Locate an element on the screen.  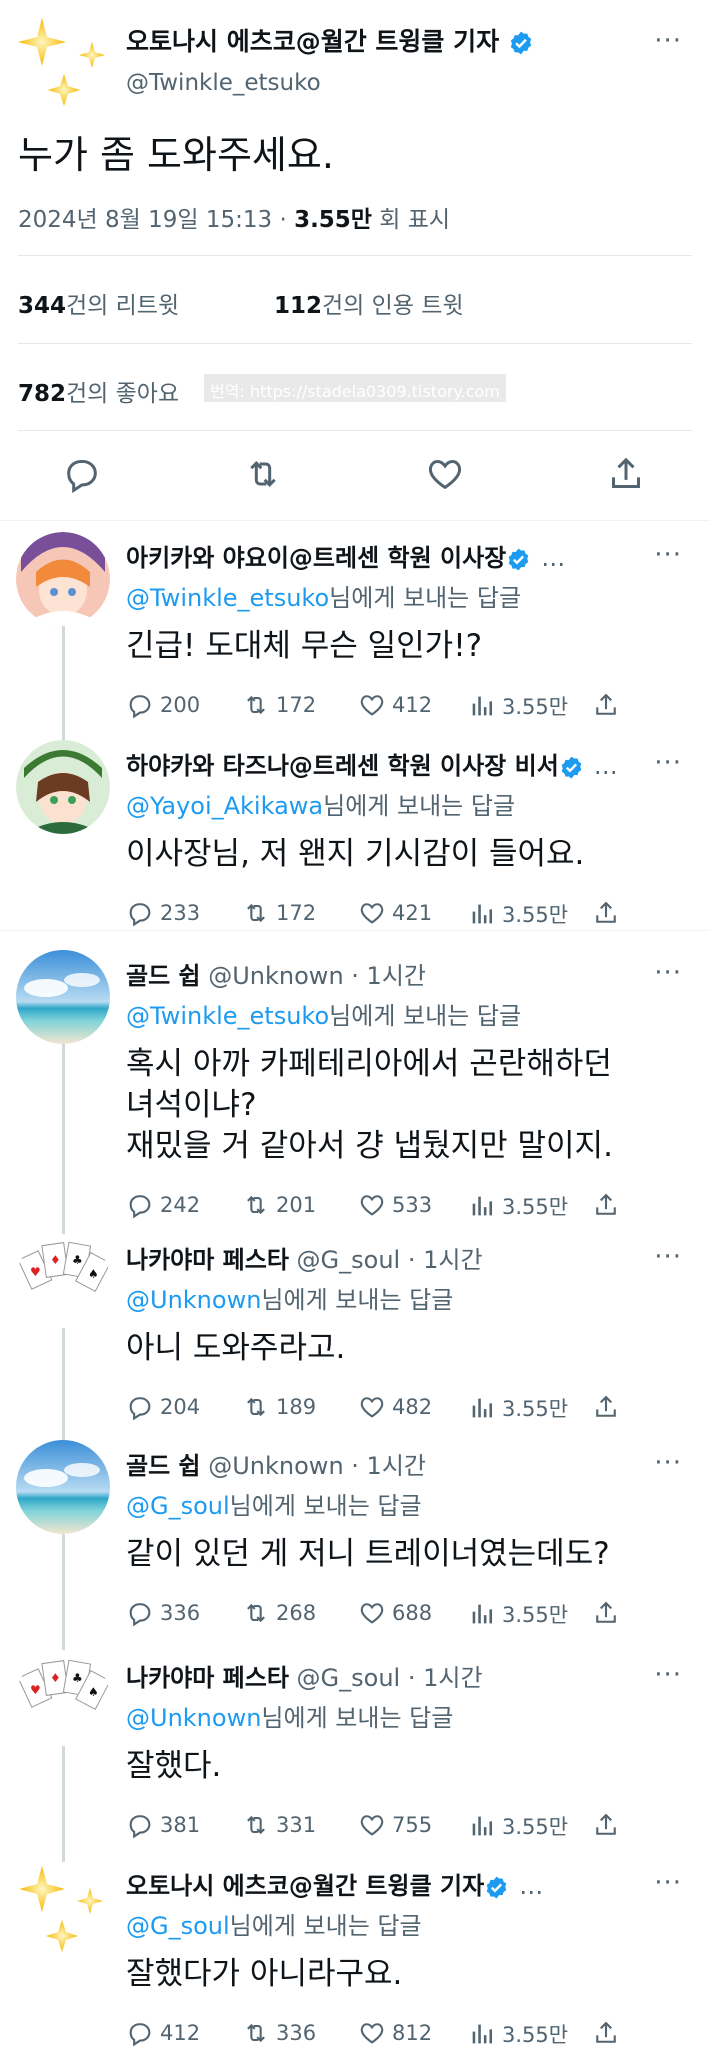
reply-author-name: 아키카와 야요이@트레센 학원 이사장 is located at coordinates (316, 558).